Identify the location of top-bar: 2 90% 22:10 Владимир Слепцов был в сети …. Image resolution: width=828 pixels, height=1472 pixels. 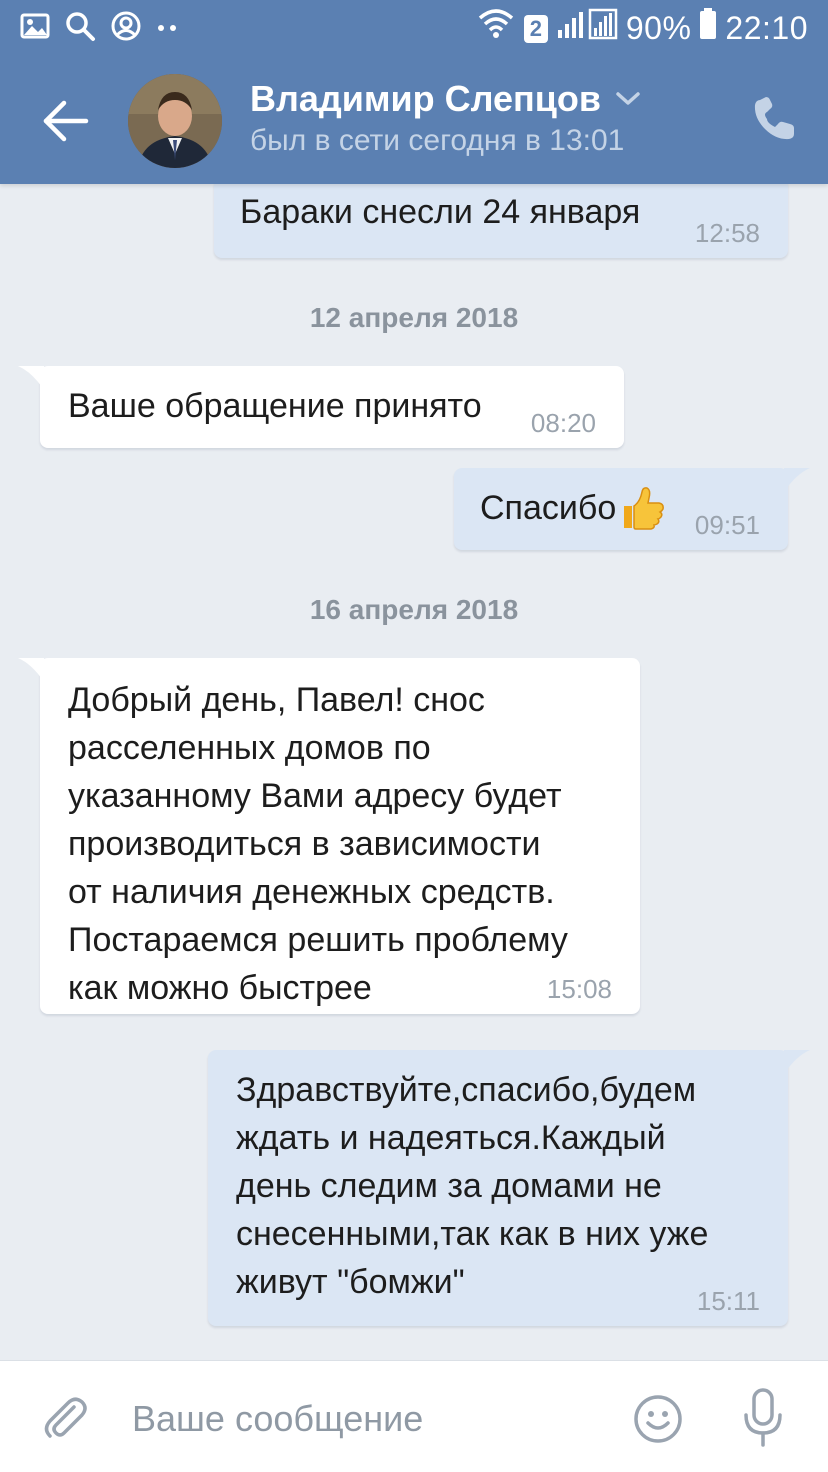
(414, 92).